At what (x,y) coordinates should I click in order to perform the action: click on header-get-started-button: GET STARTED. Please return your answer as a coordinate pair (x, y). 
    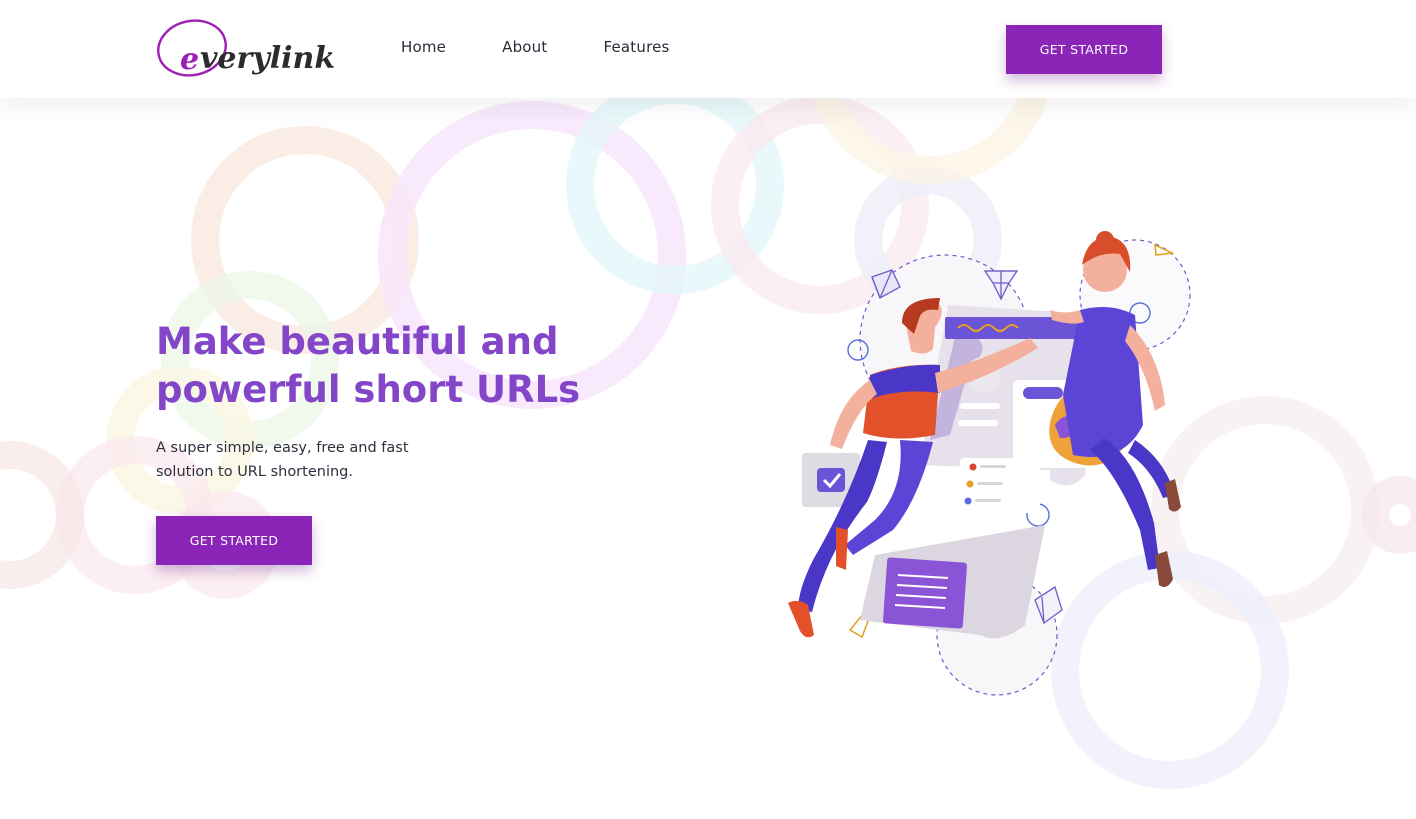
    Looking at the image, I should click on (1084, 49).